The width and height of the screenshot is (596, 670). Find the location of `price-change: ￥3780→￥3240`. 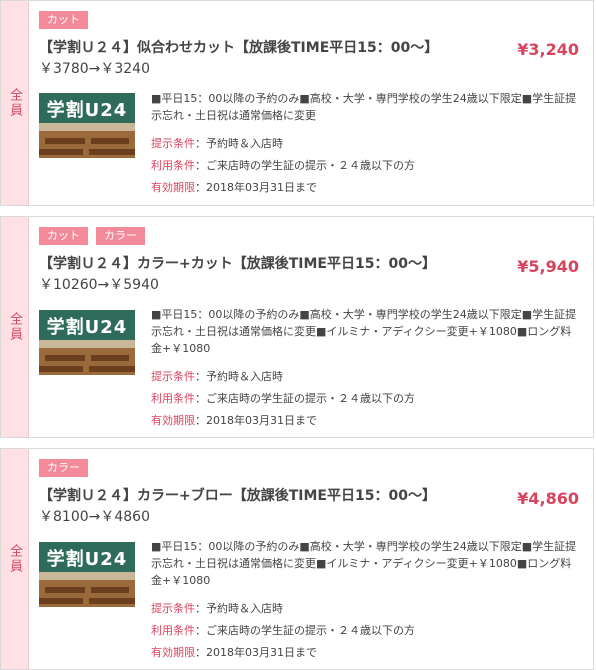

price-change: ￥3780→￥3240 is located at coordinates (94, 69).